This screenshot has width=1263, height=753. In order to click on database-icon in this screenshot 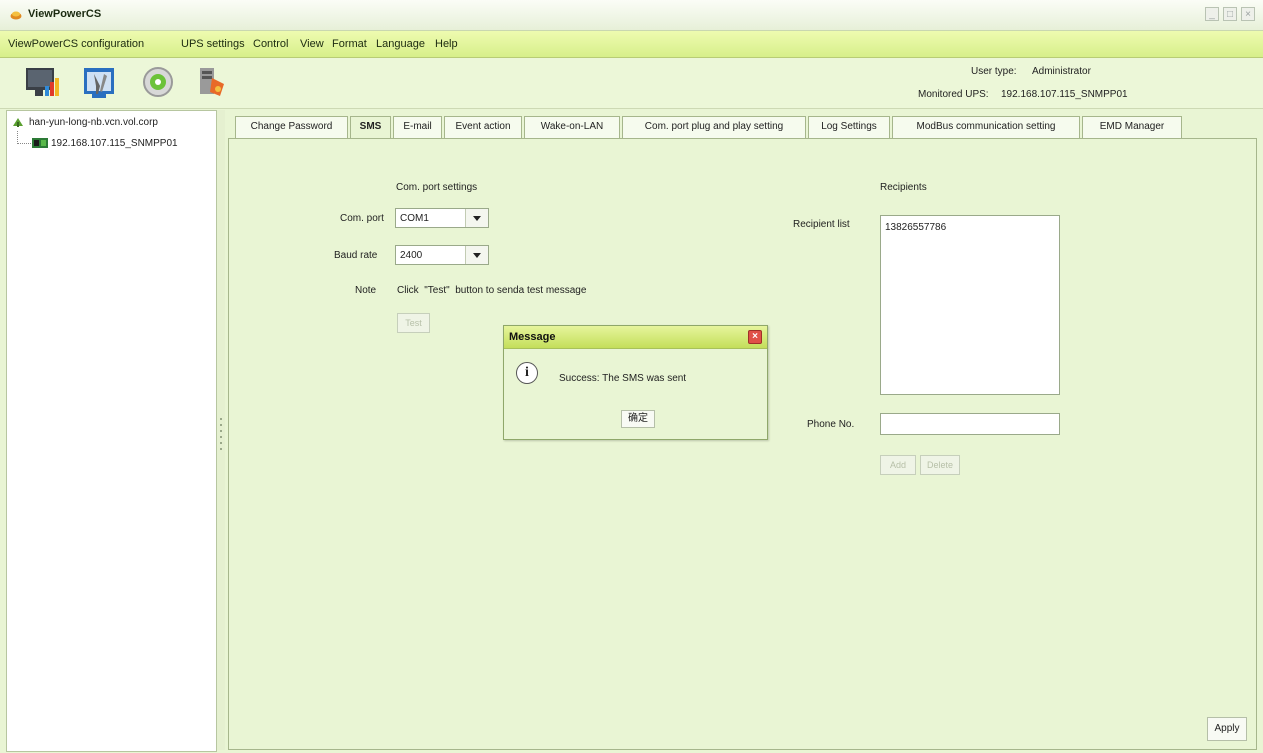, I will do `click(212, 82)`.